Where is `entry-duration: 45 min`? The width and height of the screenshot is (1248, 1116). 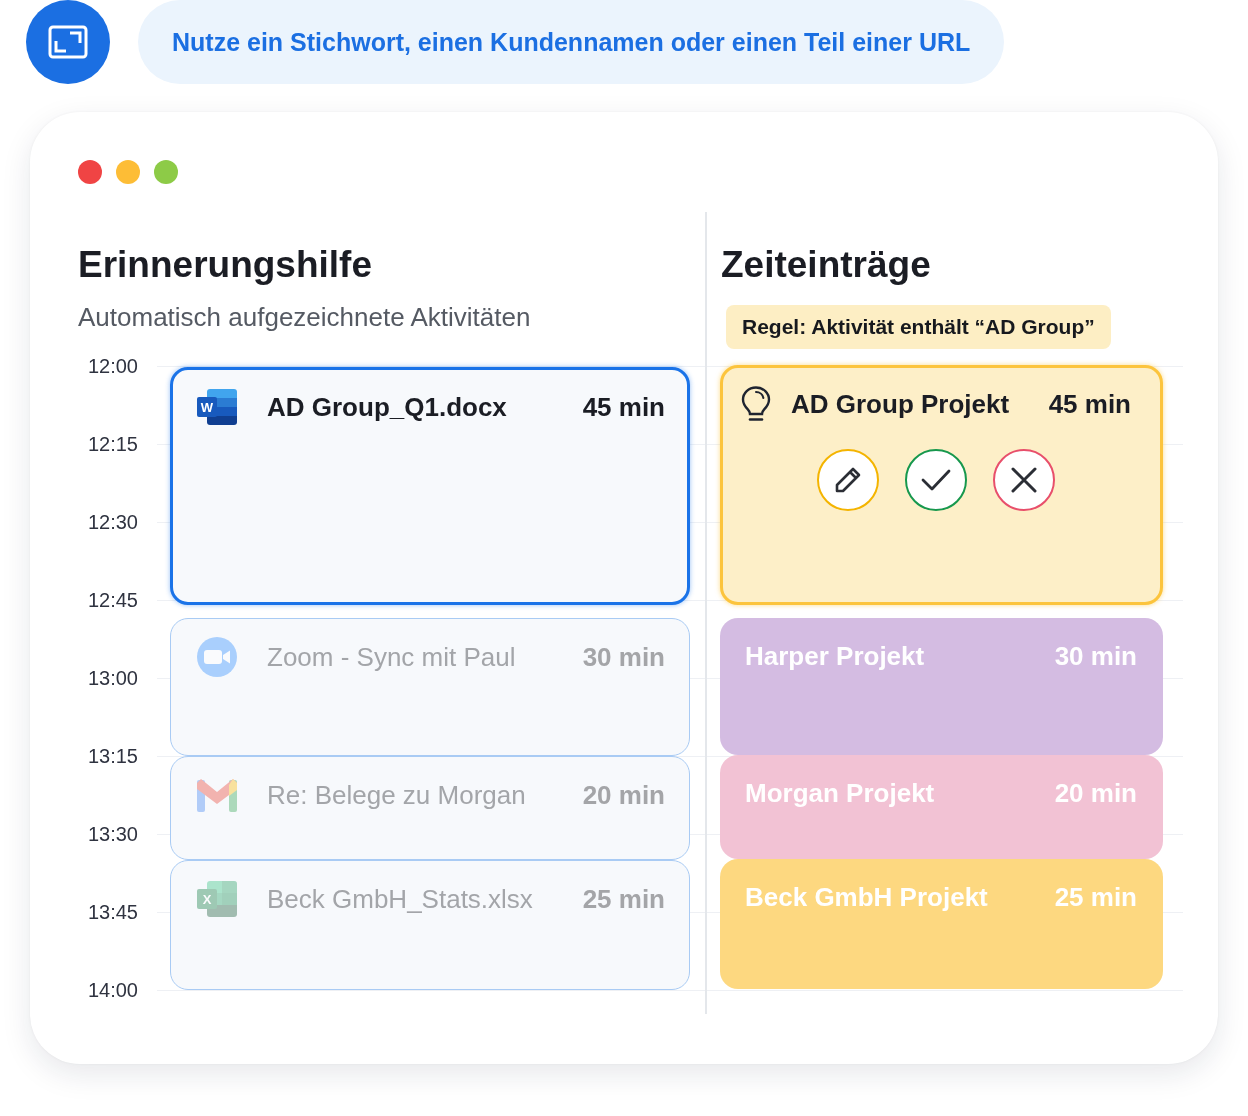 entry-duration: 45 min is located at coordinates (1089, 404).